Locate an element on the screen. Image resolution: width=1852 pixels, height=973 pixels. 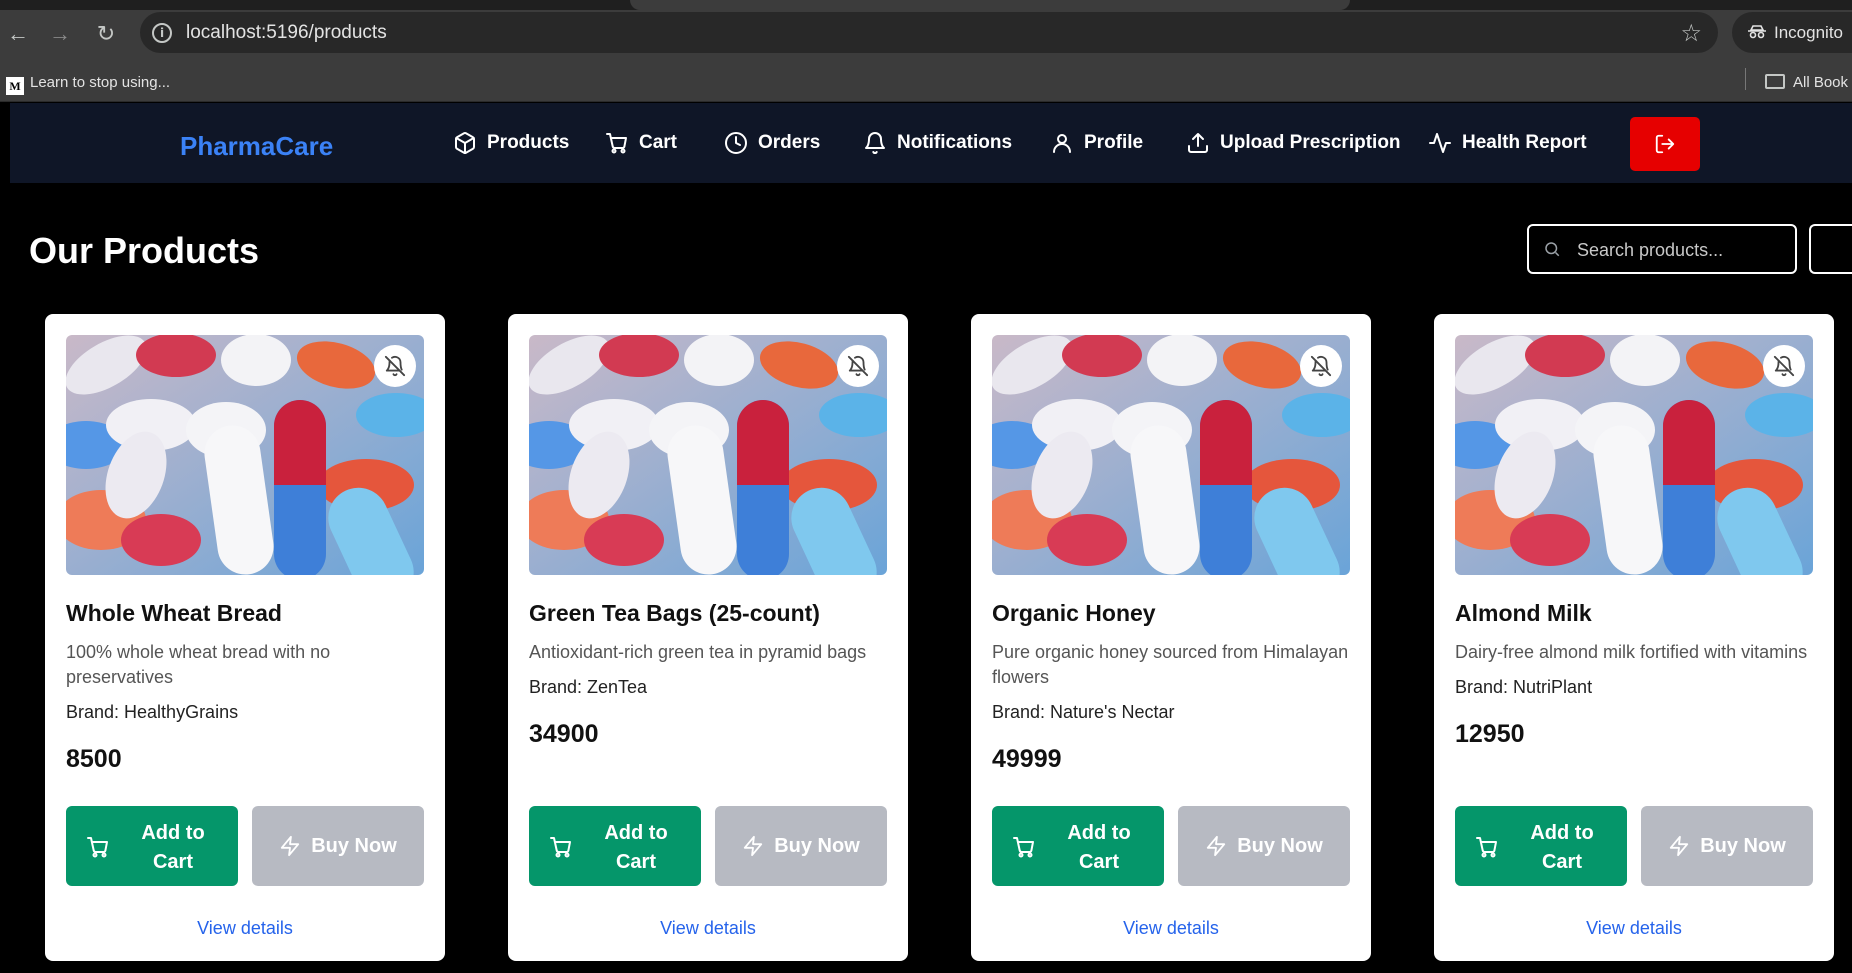
logout-button is located at coordinates (1665, 144).